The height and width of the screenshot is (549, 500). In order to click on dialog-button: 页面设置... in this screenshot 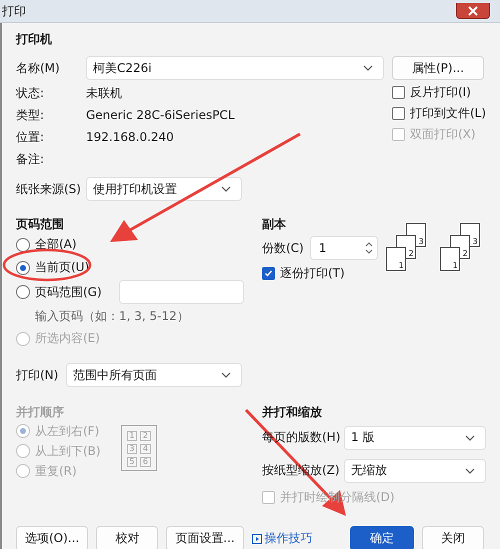, I will do `click(205, 537)`.